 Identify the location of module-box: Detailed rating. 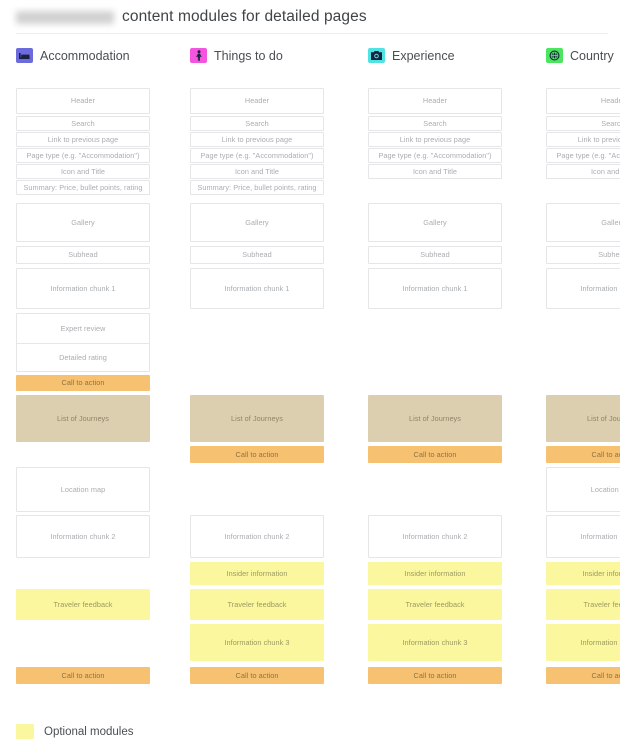
(83, 357).